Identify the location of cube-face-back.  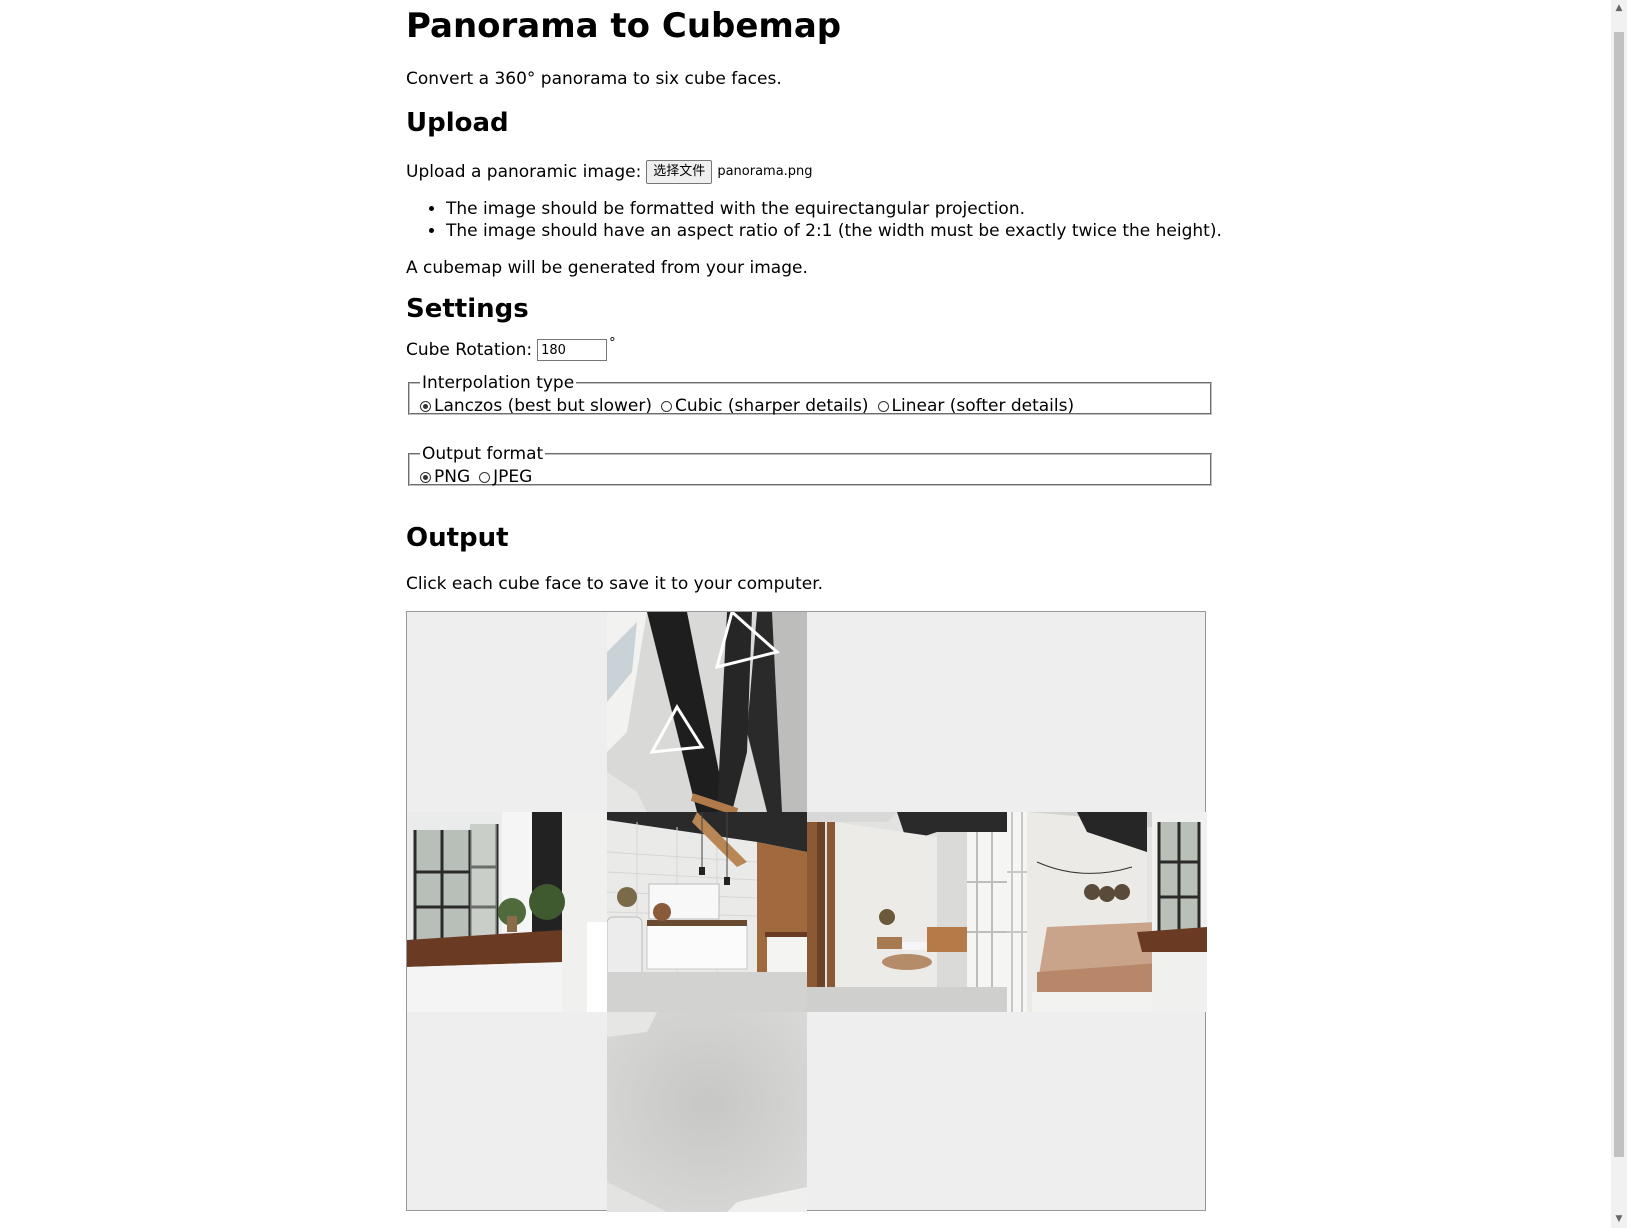
(1107, 912).